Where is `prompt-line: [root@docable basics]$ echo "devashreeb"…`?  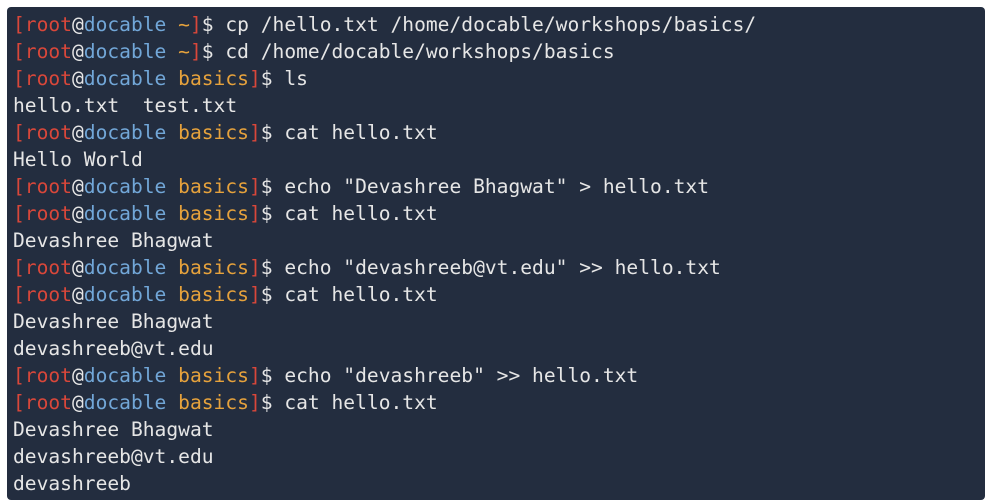 prompt-line: [root@docable basics]$ echo "devashreeb"… is located at coordinates (499, 375).